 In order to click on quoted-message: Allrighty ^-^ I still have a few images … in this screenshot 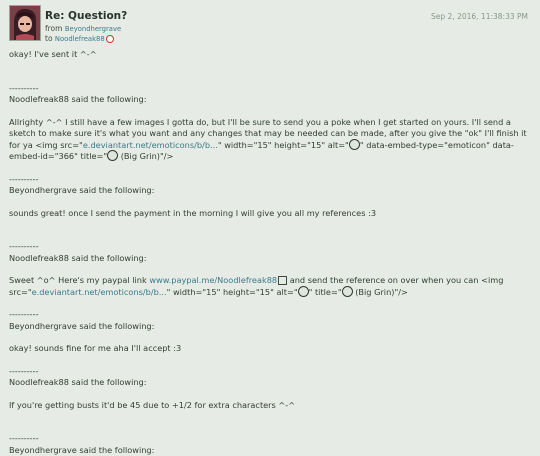, I will do `click(270, 140)`.